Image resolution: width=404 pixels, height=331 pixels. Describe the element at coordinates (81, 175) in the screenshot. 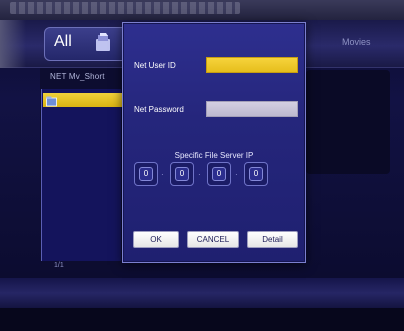

I see `file-list` at that location.